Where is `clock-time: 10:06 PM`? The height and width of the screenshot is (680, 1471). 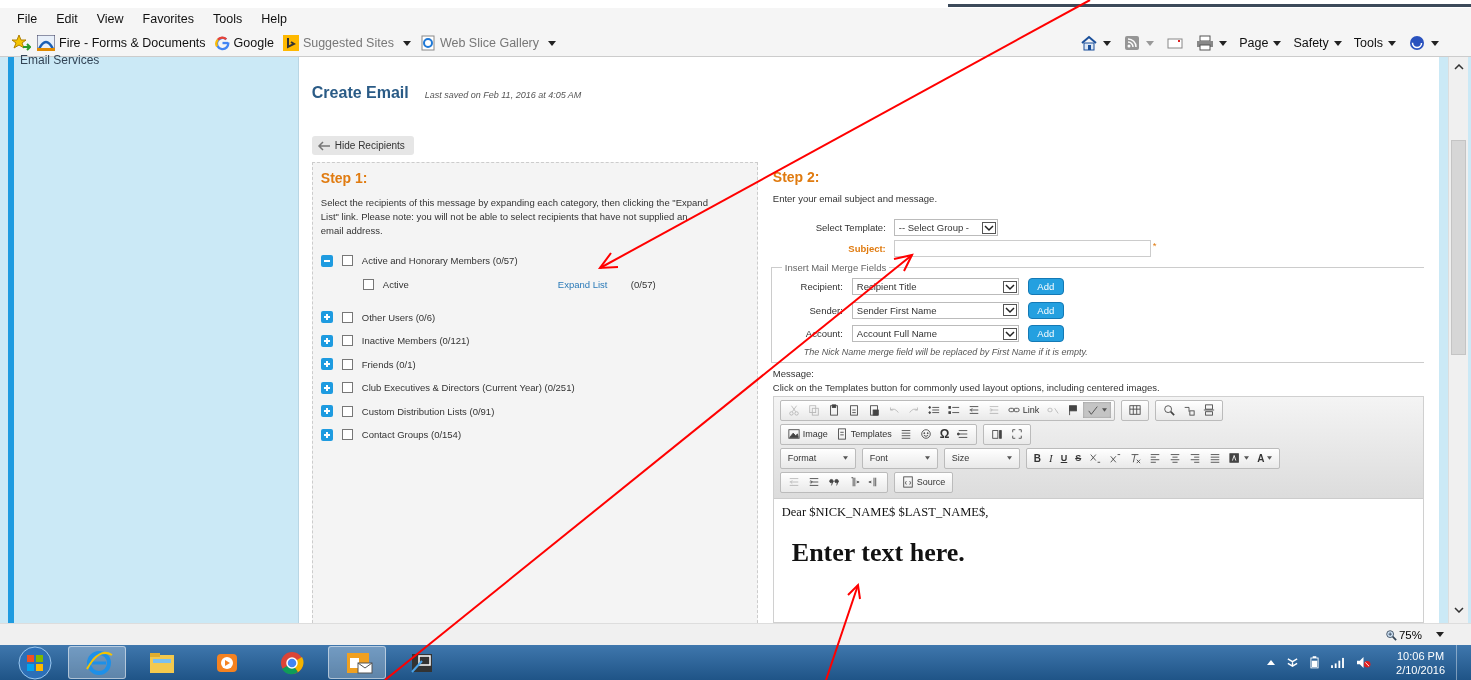 clock-time: 10:06 PM is located at coordinates (1421, 655).